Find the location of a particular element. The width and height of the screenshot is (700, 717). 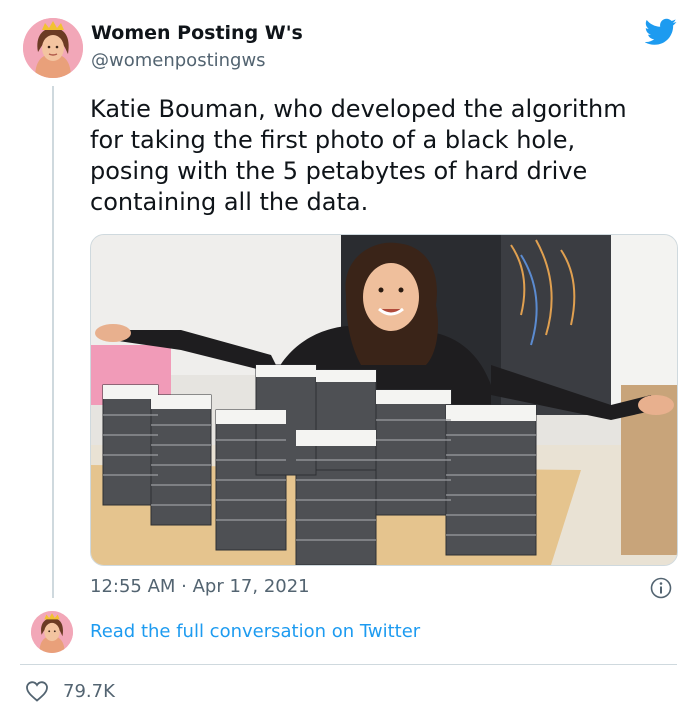

tweet-timestamp: 12:55 AM · Apr 17, 2021 is located at coordinates (200, 586).